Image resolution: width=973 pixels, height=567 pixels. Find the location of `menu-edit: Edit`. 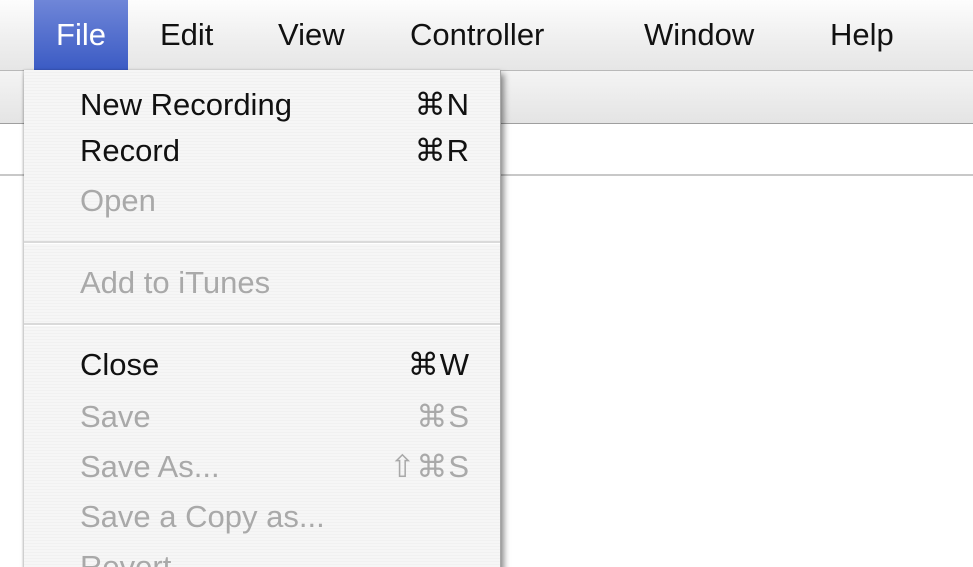

menu-edit: Edit is located at coordinates (186, 35).